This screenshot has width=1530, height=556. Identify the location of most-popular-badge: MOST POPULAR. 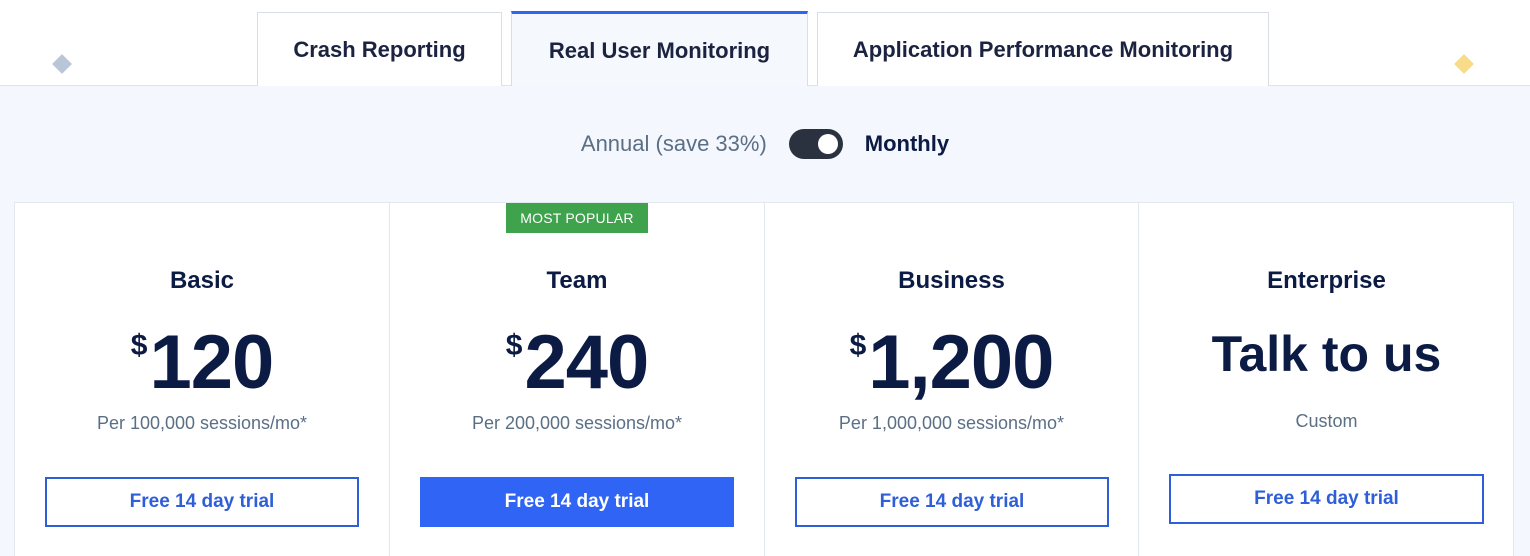
(577, 218).